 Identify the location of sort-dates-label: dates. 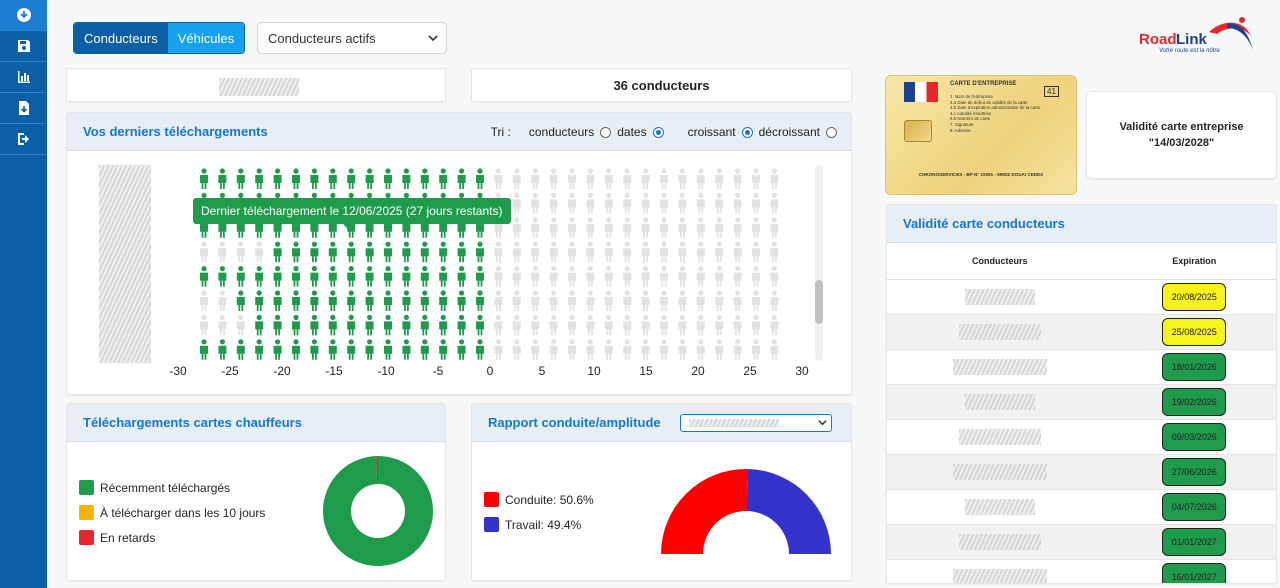
(632, 132).